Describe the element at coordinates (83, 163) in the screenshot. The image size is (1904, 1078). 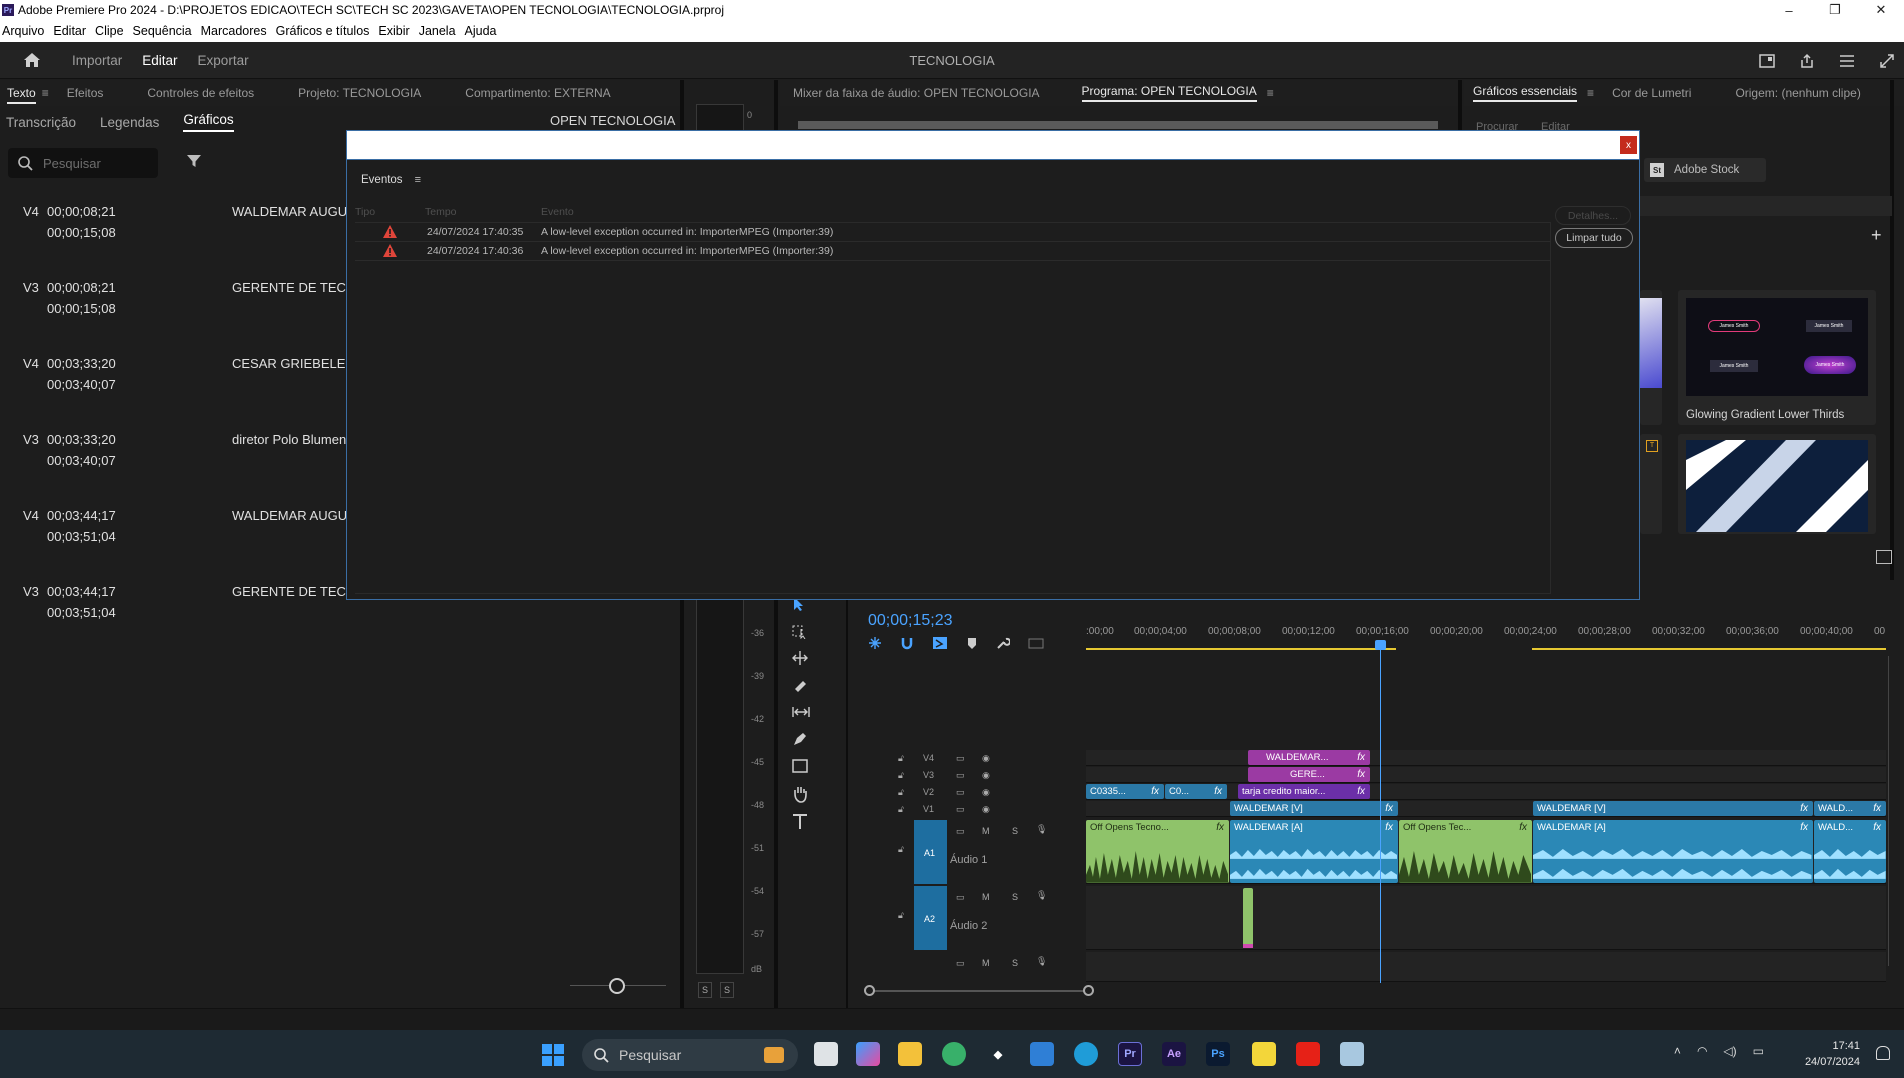
I see `caption-search-input: Pesquisar` at that location.